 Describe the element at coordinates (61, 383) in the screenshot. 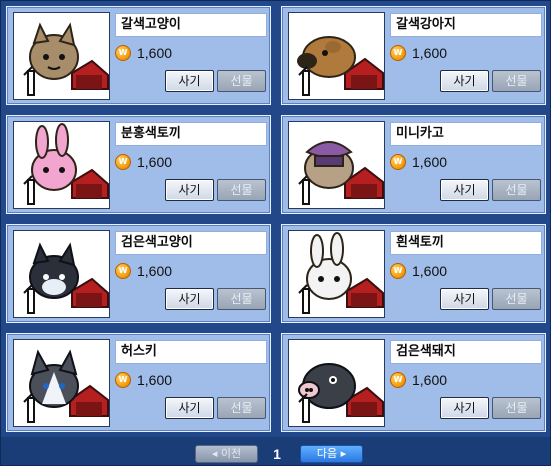

I see `husky-icon` at that location.